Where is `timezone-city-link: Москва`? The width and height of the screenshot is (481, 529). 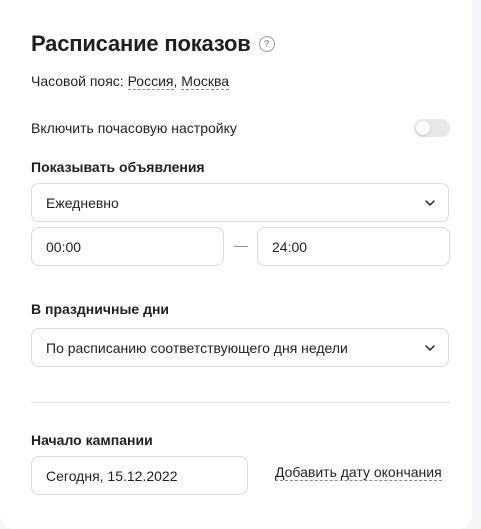 timezone-city-link: Москва is located at coordinates (205, 81).